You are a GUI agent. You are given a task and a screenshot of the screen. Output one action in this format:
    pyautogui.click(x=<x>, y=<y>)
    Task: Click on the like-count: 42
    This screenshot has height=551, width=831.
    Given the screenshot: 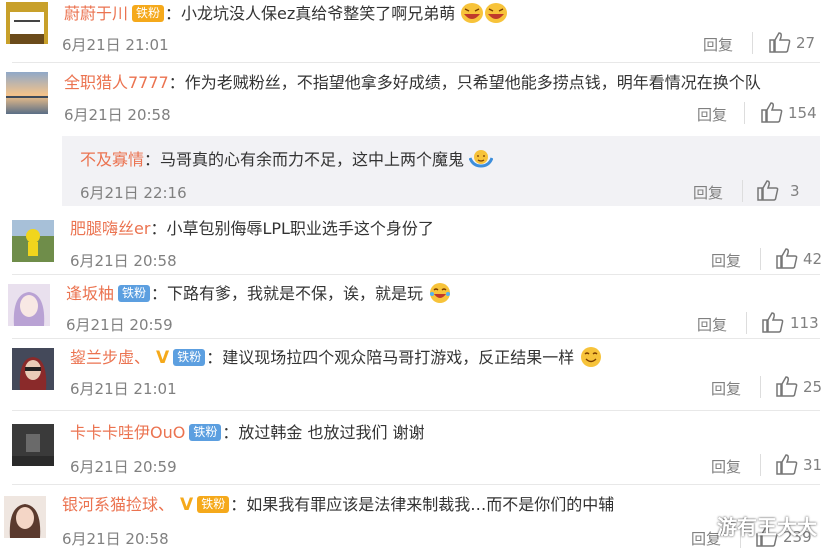 What is the action you would take?
    pyautogui.click(x=813, y=259)
    